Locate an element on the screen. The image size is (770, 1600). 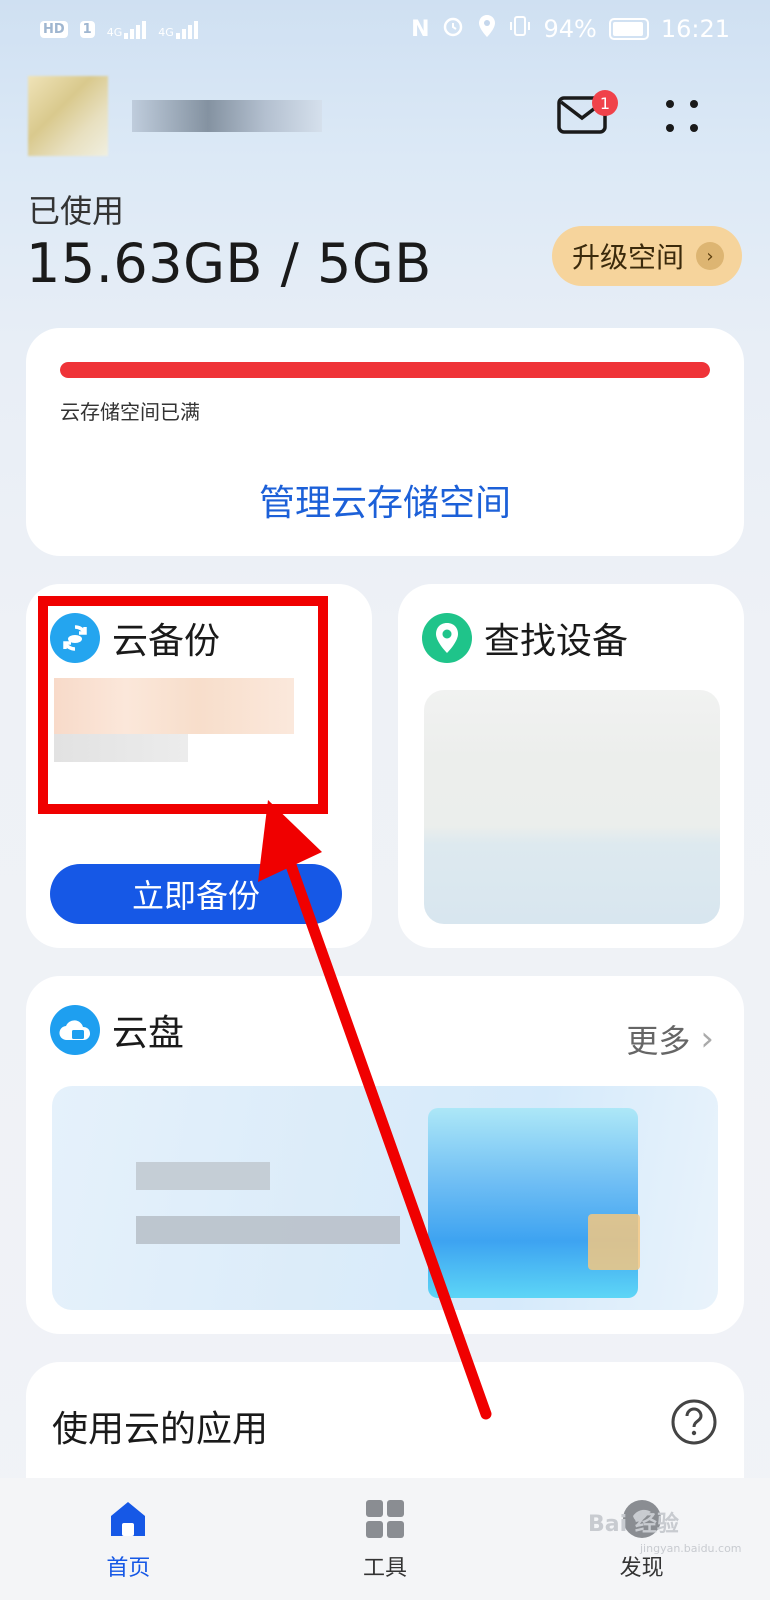
bottom-nav: 首页 工具 发现 is located at coordinates (385, 1539).